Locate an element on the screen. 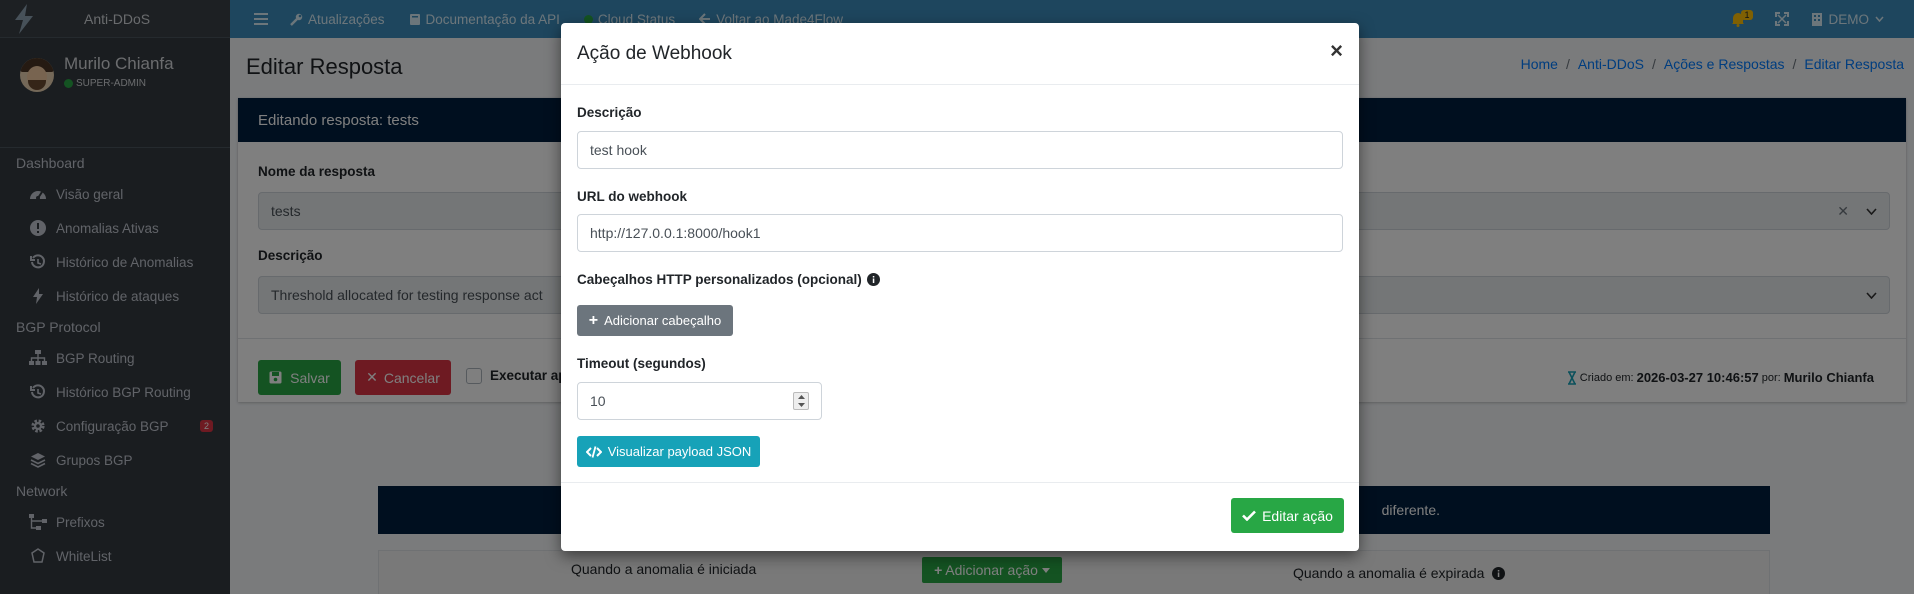  add-header-button: + Adicionar cabeçalho is located at coordinates (655, 320).